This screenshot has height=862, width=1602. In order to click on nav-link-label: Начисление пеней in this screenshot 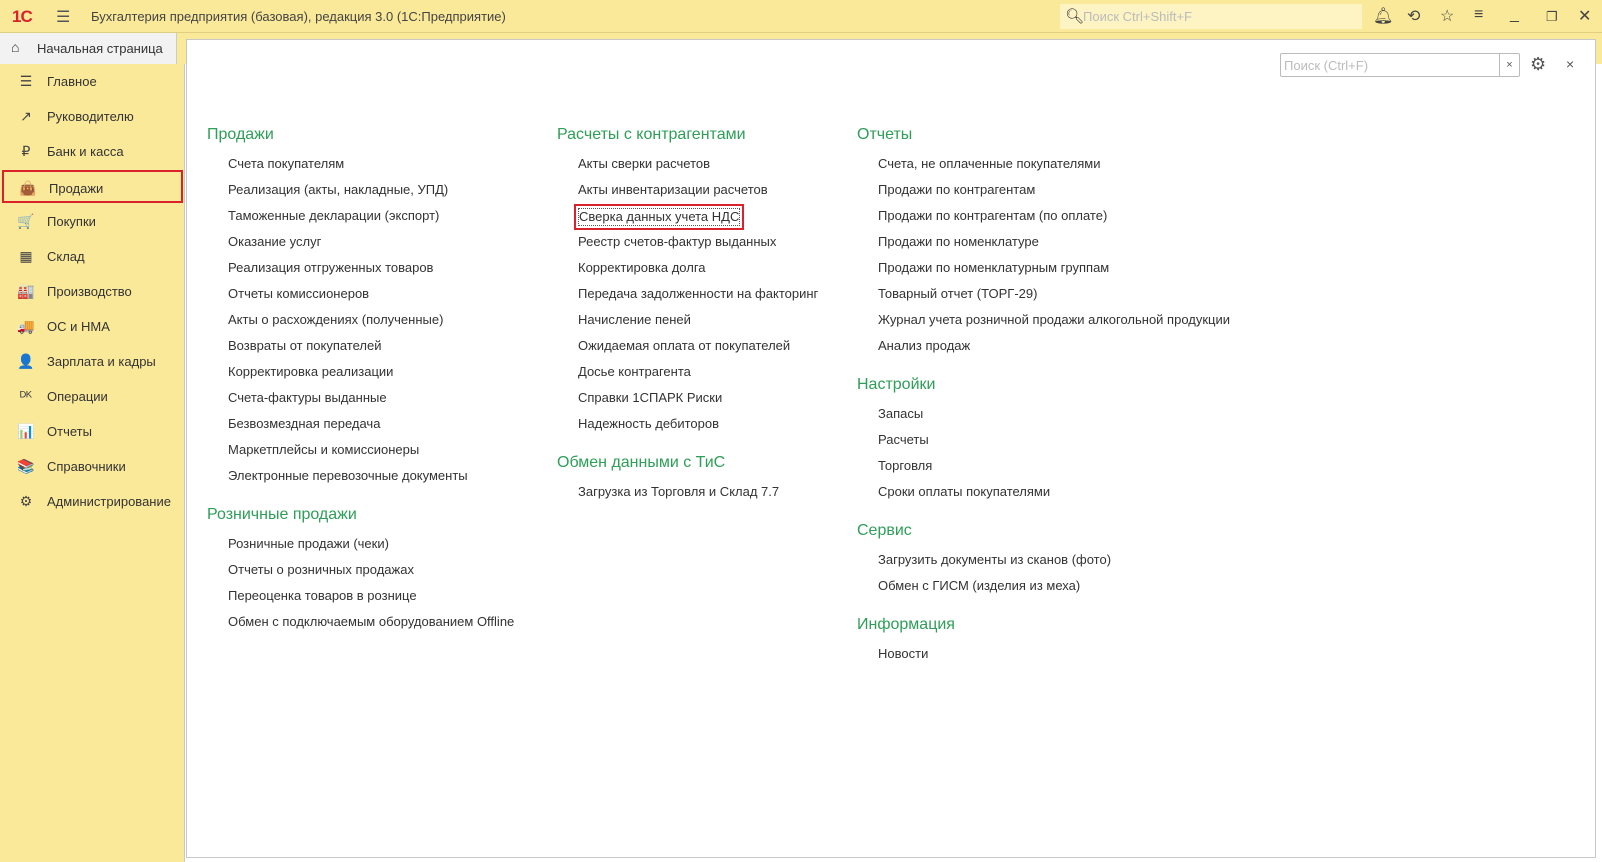, I will do `click(634, 319)`.